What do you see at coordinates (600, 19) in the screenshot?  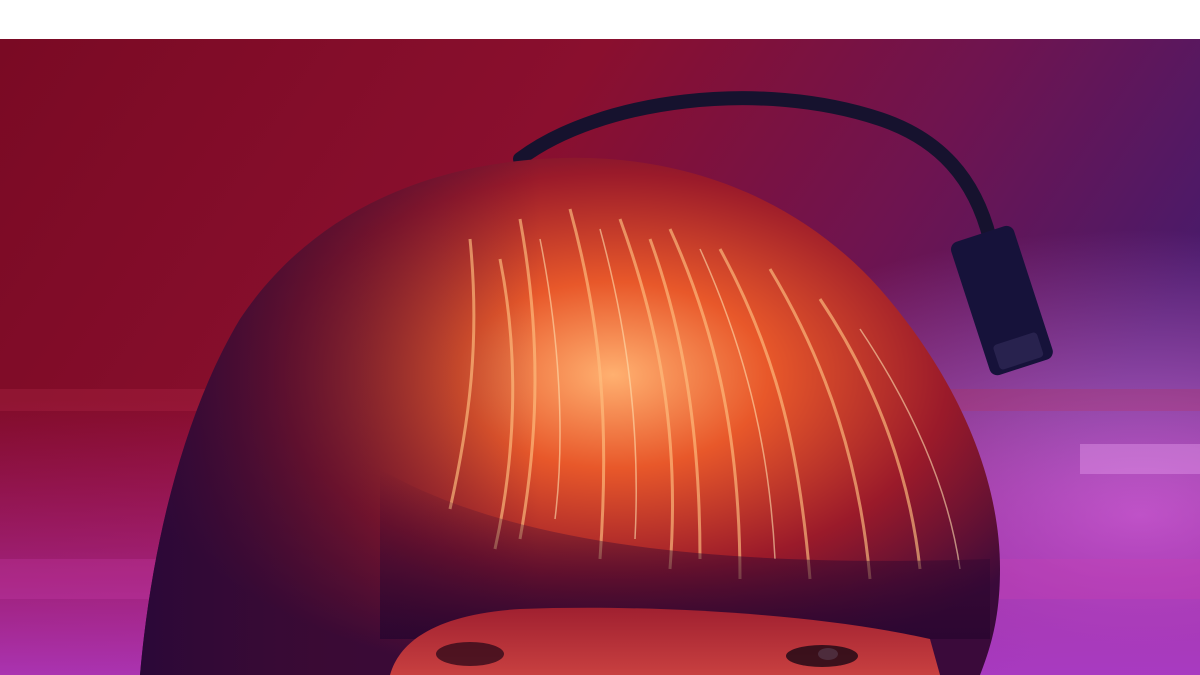 I see `top-margin` at bounding box center [600, 19].